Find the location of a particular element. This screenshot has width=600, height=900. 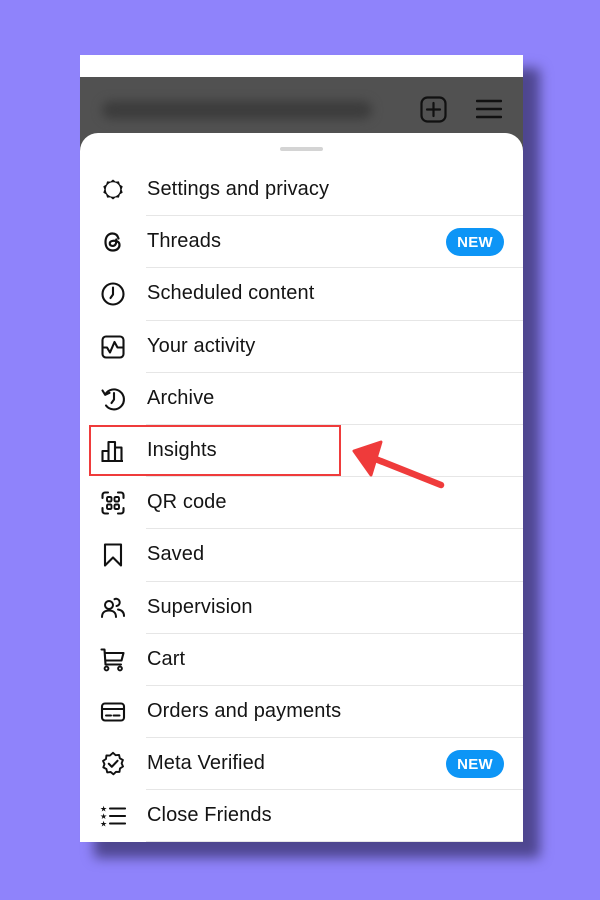

hamburger-menu-icon is located at coordinates (489, 109).